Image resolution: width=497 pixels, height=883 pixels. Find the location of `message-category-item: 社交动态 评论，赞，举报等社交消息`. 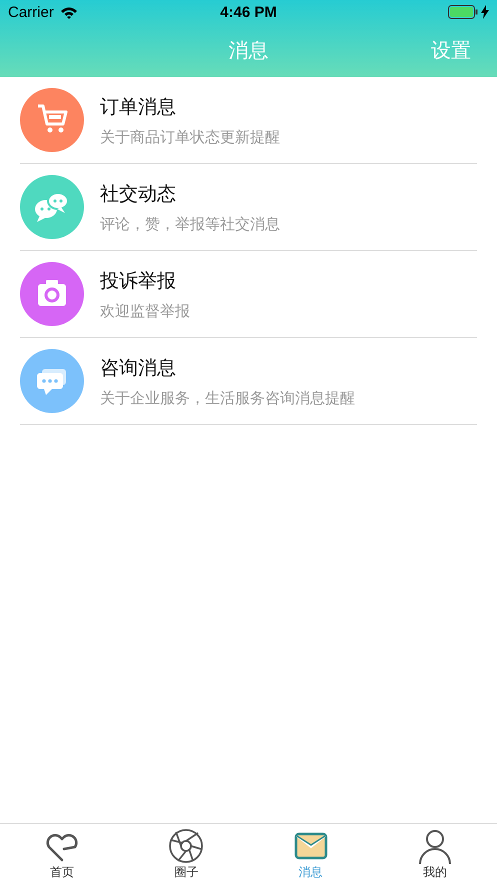

message-category-item: 社交动态 评论，赞，举报等社交消息 is located at coordinates (248, 207).